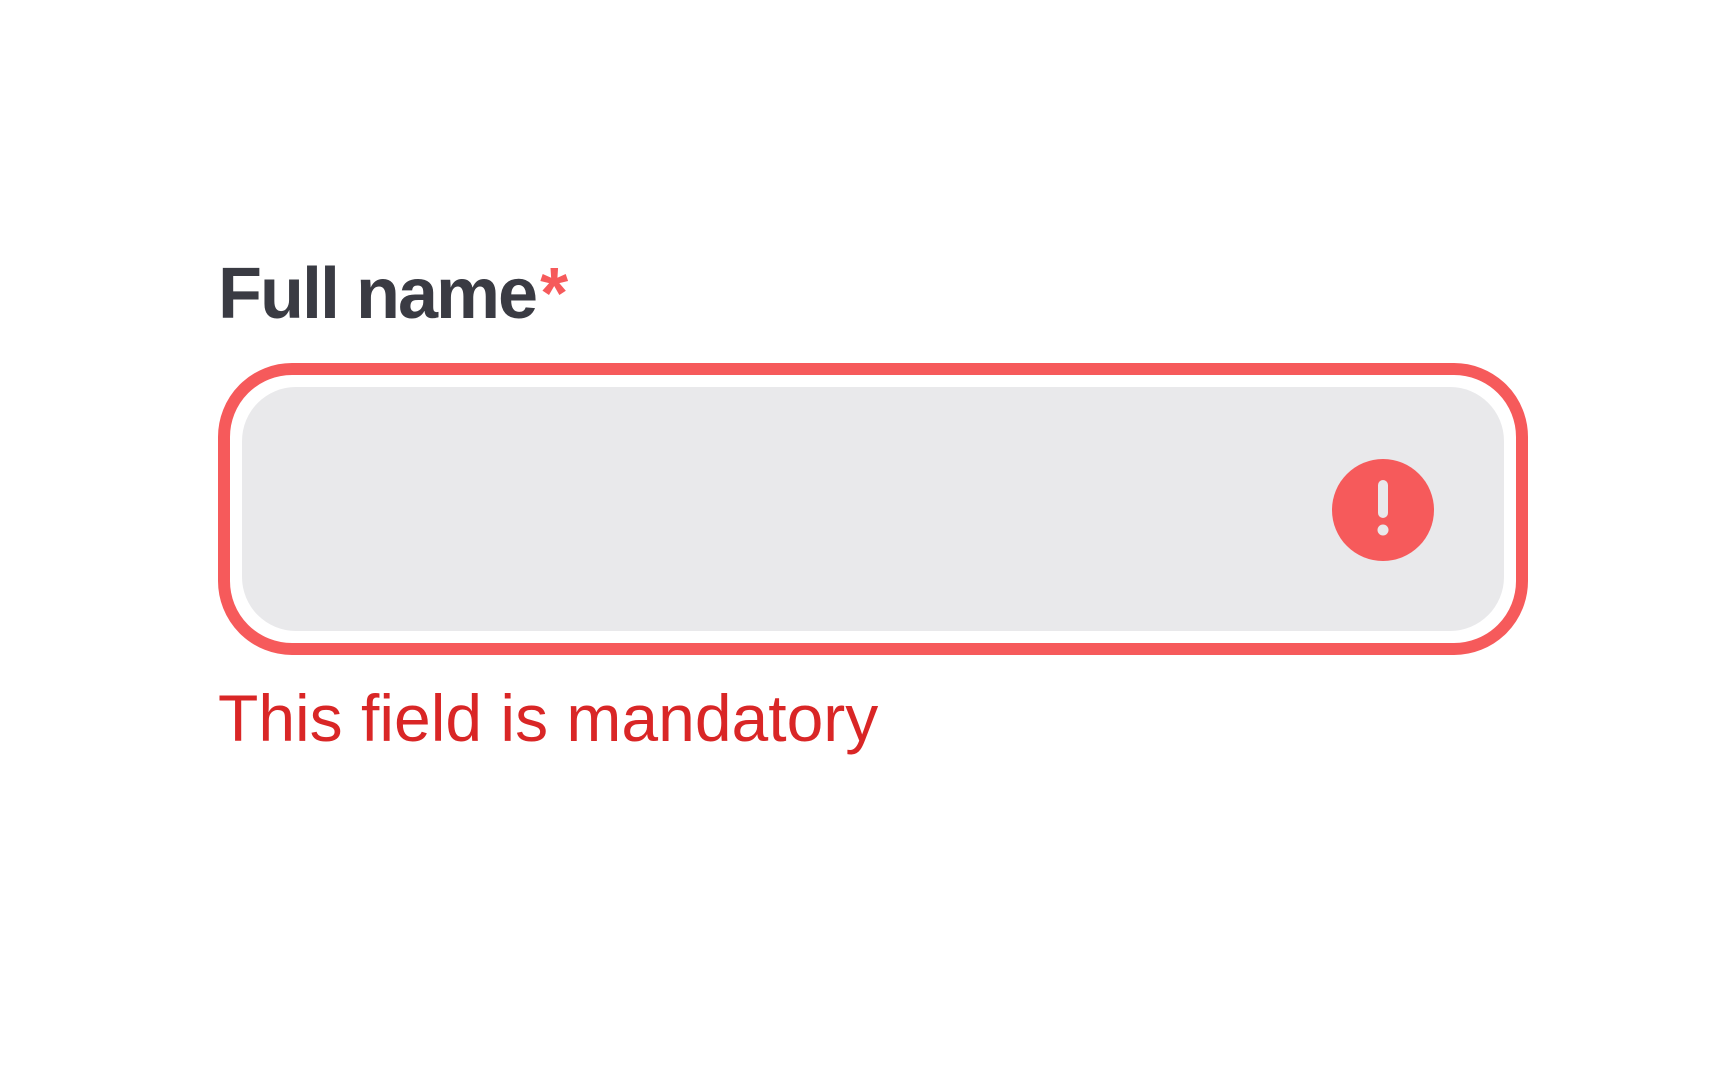 The height and width of the screenshot is (1080, 1728). Describe the element at coordinates (784, 510) in the screenshot. I see `full-name-input` at that location.